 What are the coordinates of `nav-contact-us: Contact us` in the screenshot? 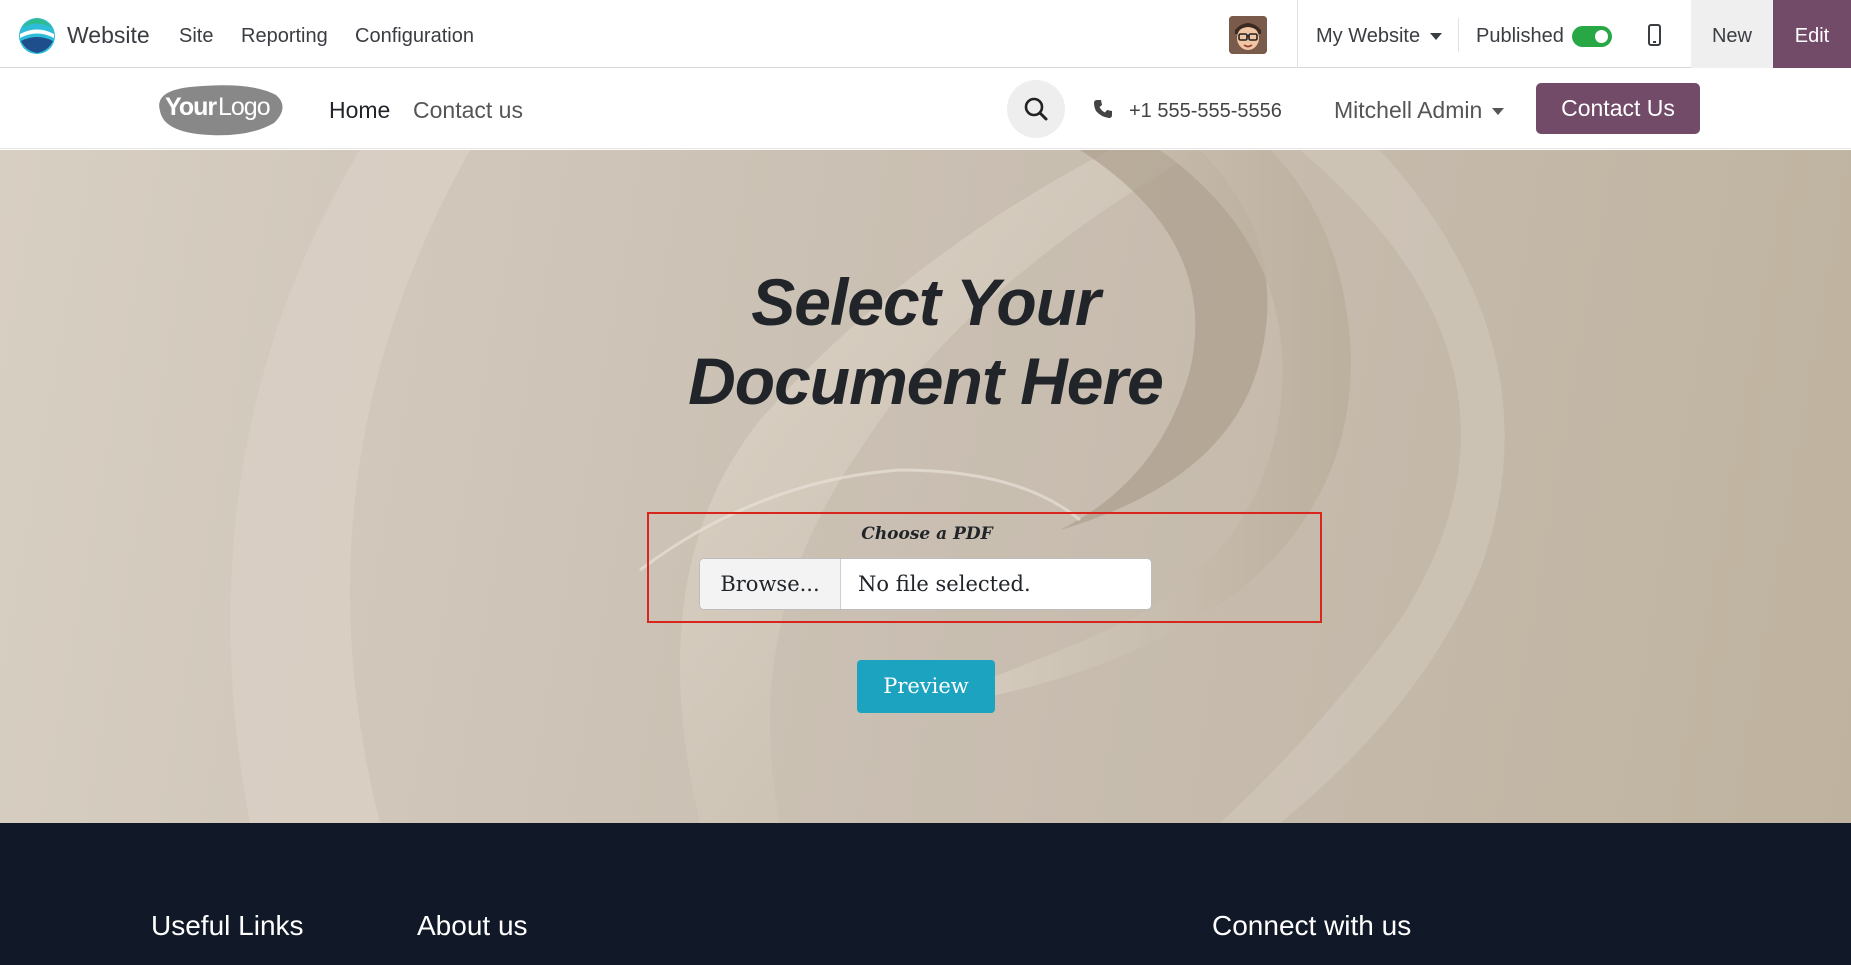 It's located at (468, 110).